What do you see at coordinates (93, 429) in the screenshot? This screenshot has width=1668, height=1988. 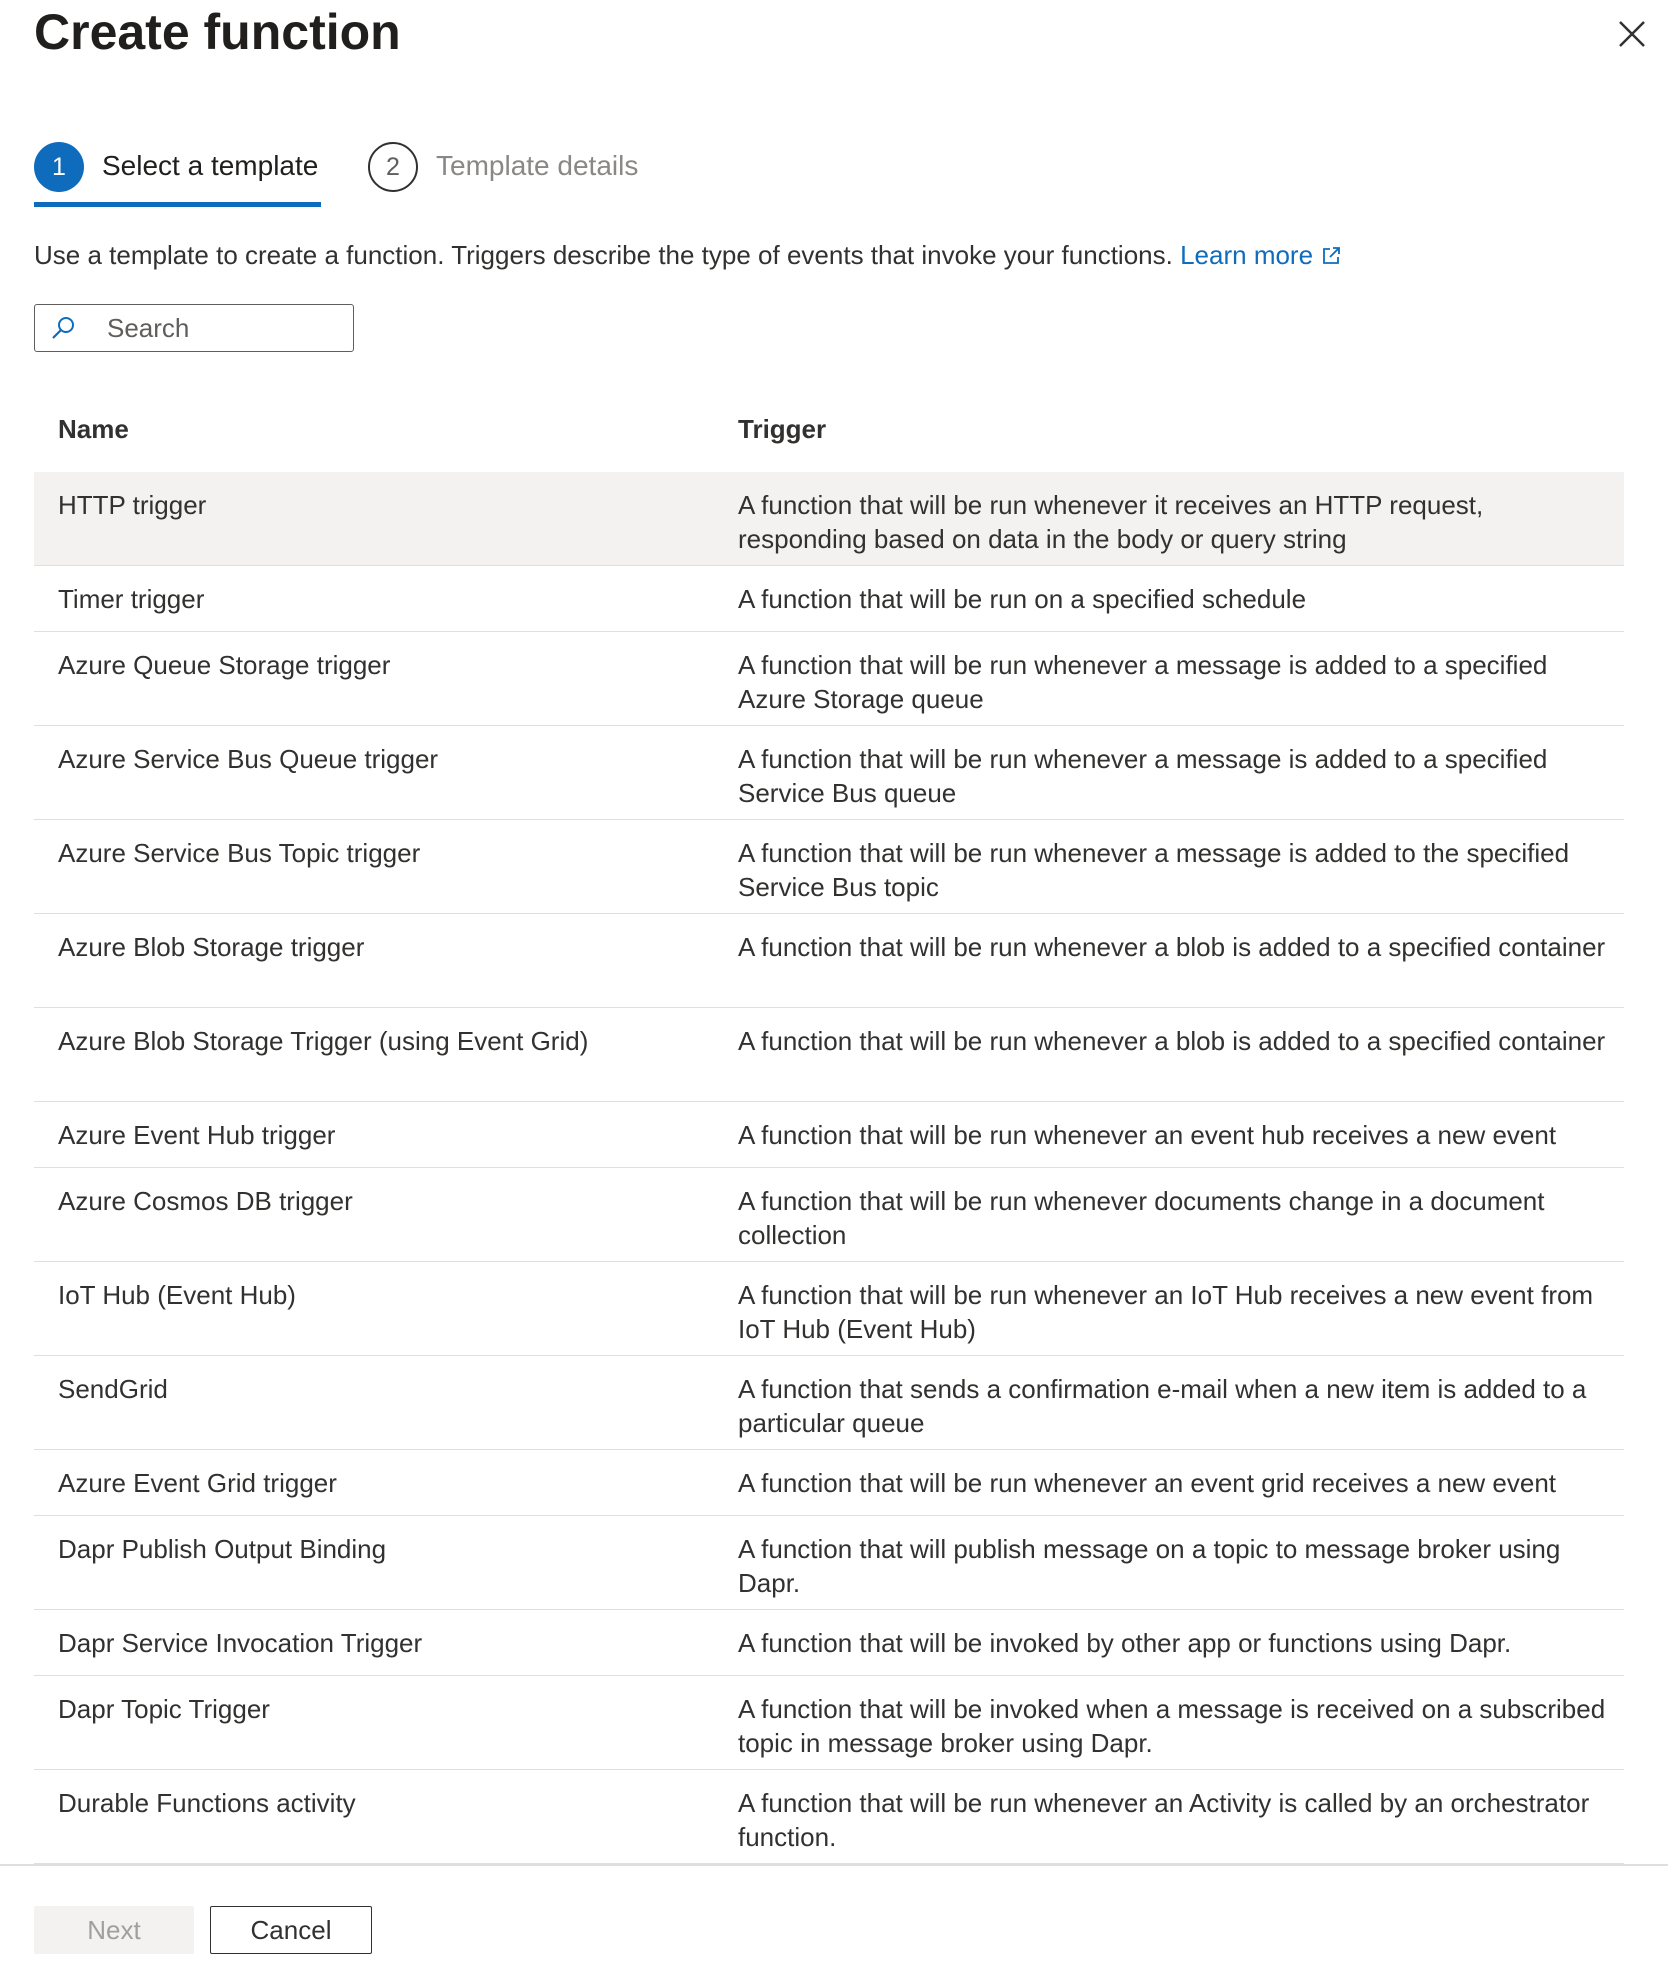 I see `column-header-name: Name` at bounding box center [93, 429].